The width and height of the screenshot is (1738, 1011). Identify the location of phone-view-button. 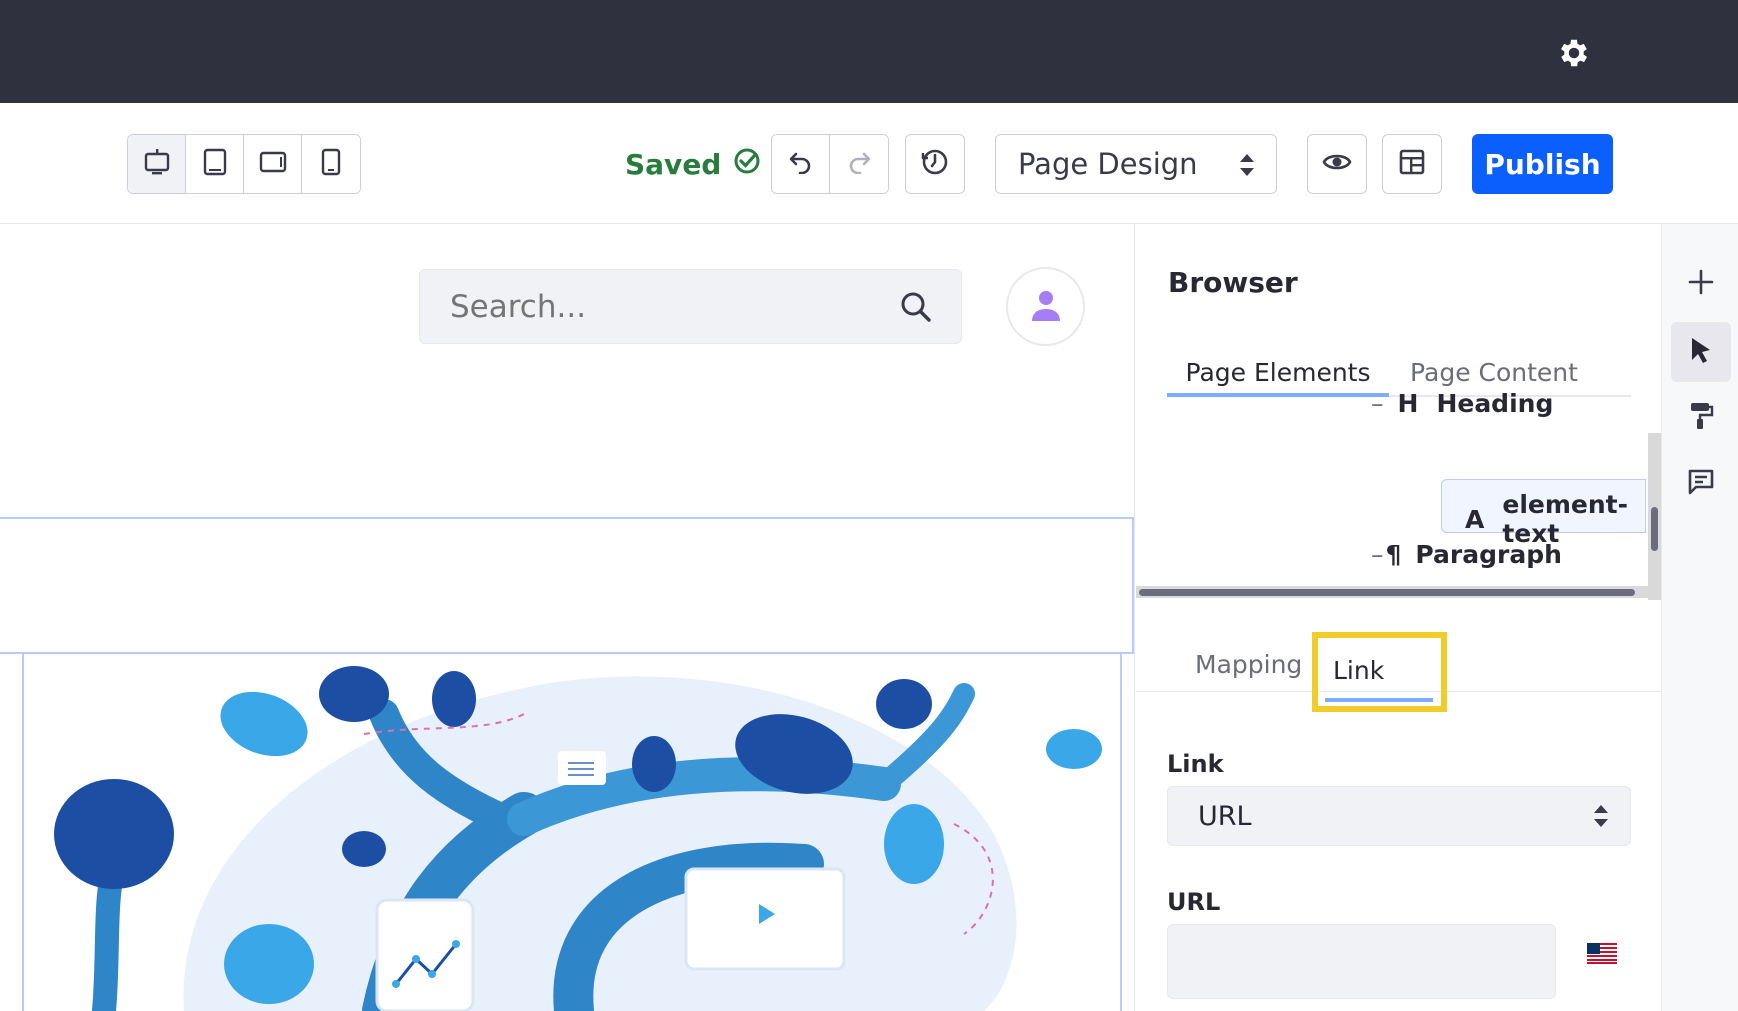
(331, 164).